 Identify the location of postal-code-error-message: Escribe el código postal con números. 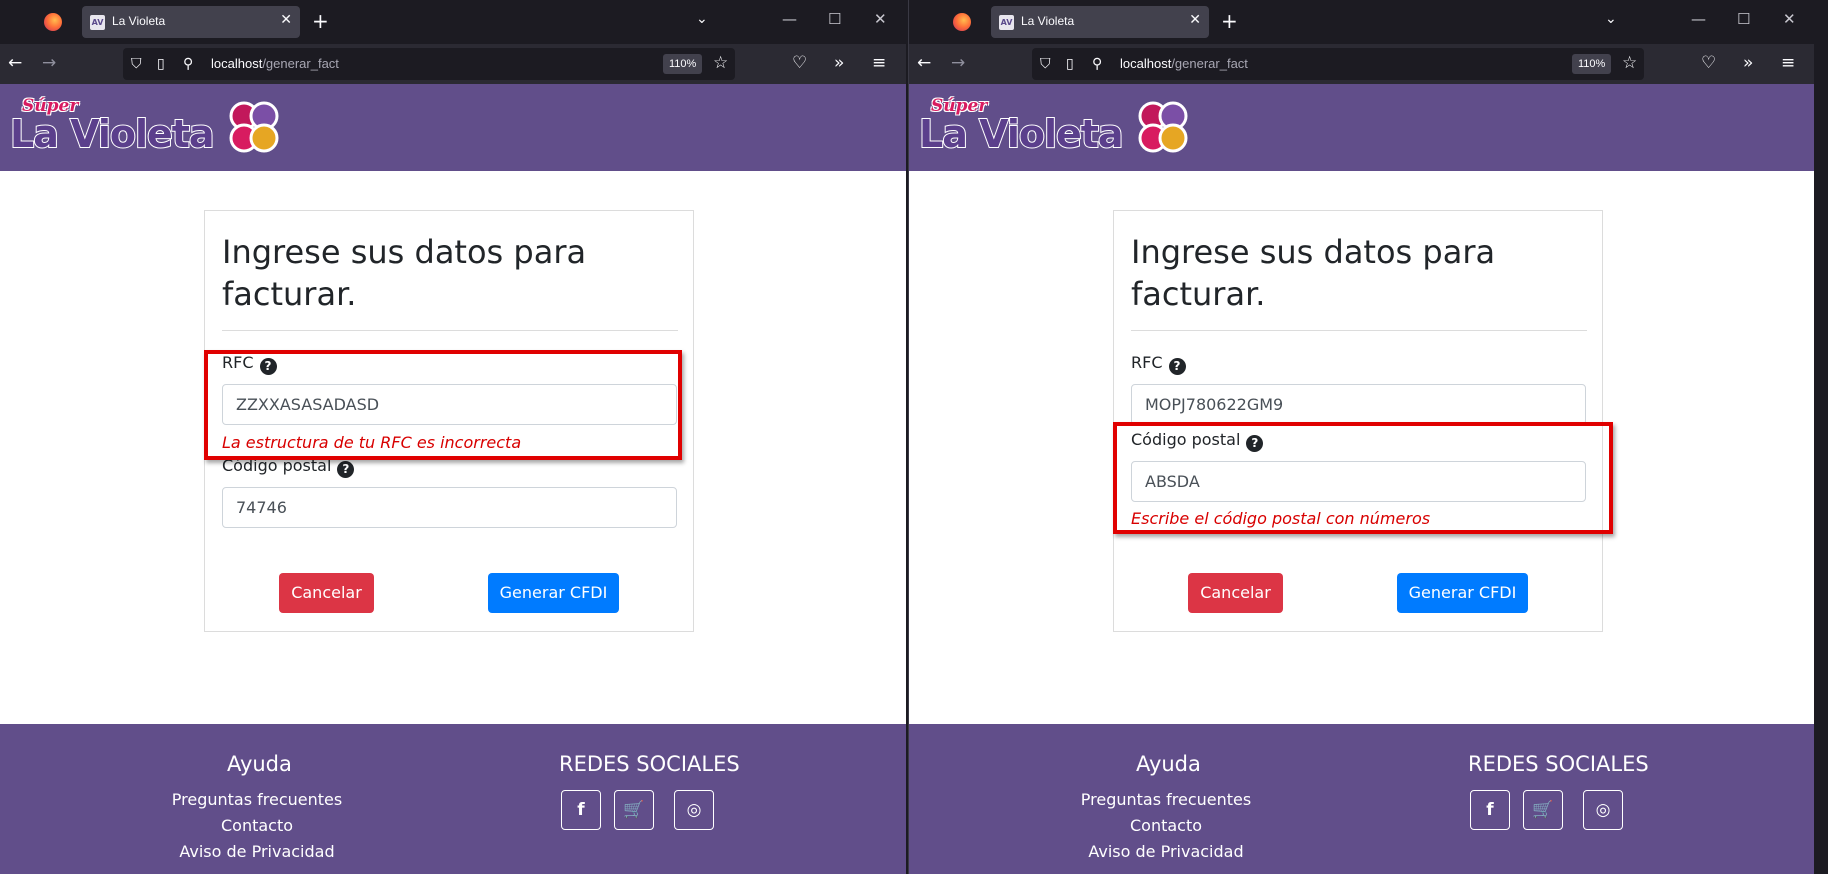
(1281, 518).